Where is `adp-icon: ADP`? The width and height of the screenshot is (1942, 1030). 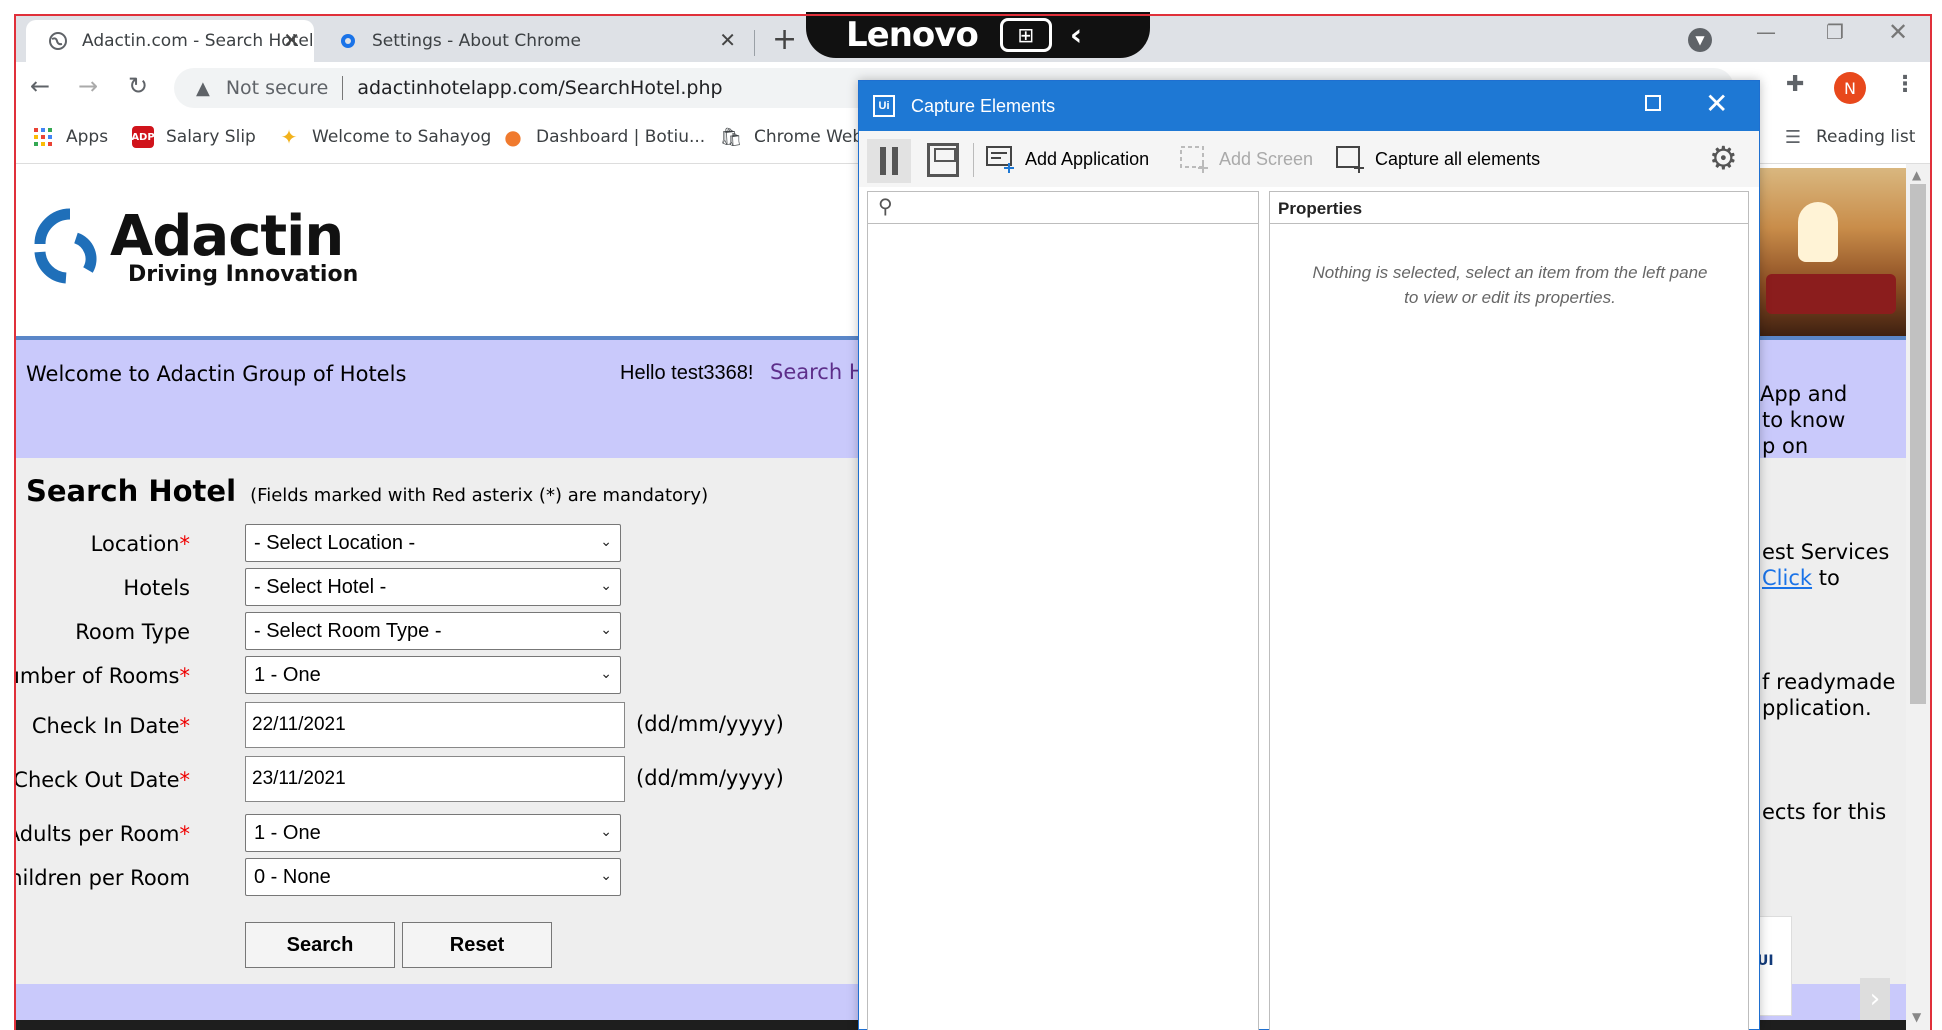 adp-icon: ADP is located at coordinates (143, 137).